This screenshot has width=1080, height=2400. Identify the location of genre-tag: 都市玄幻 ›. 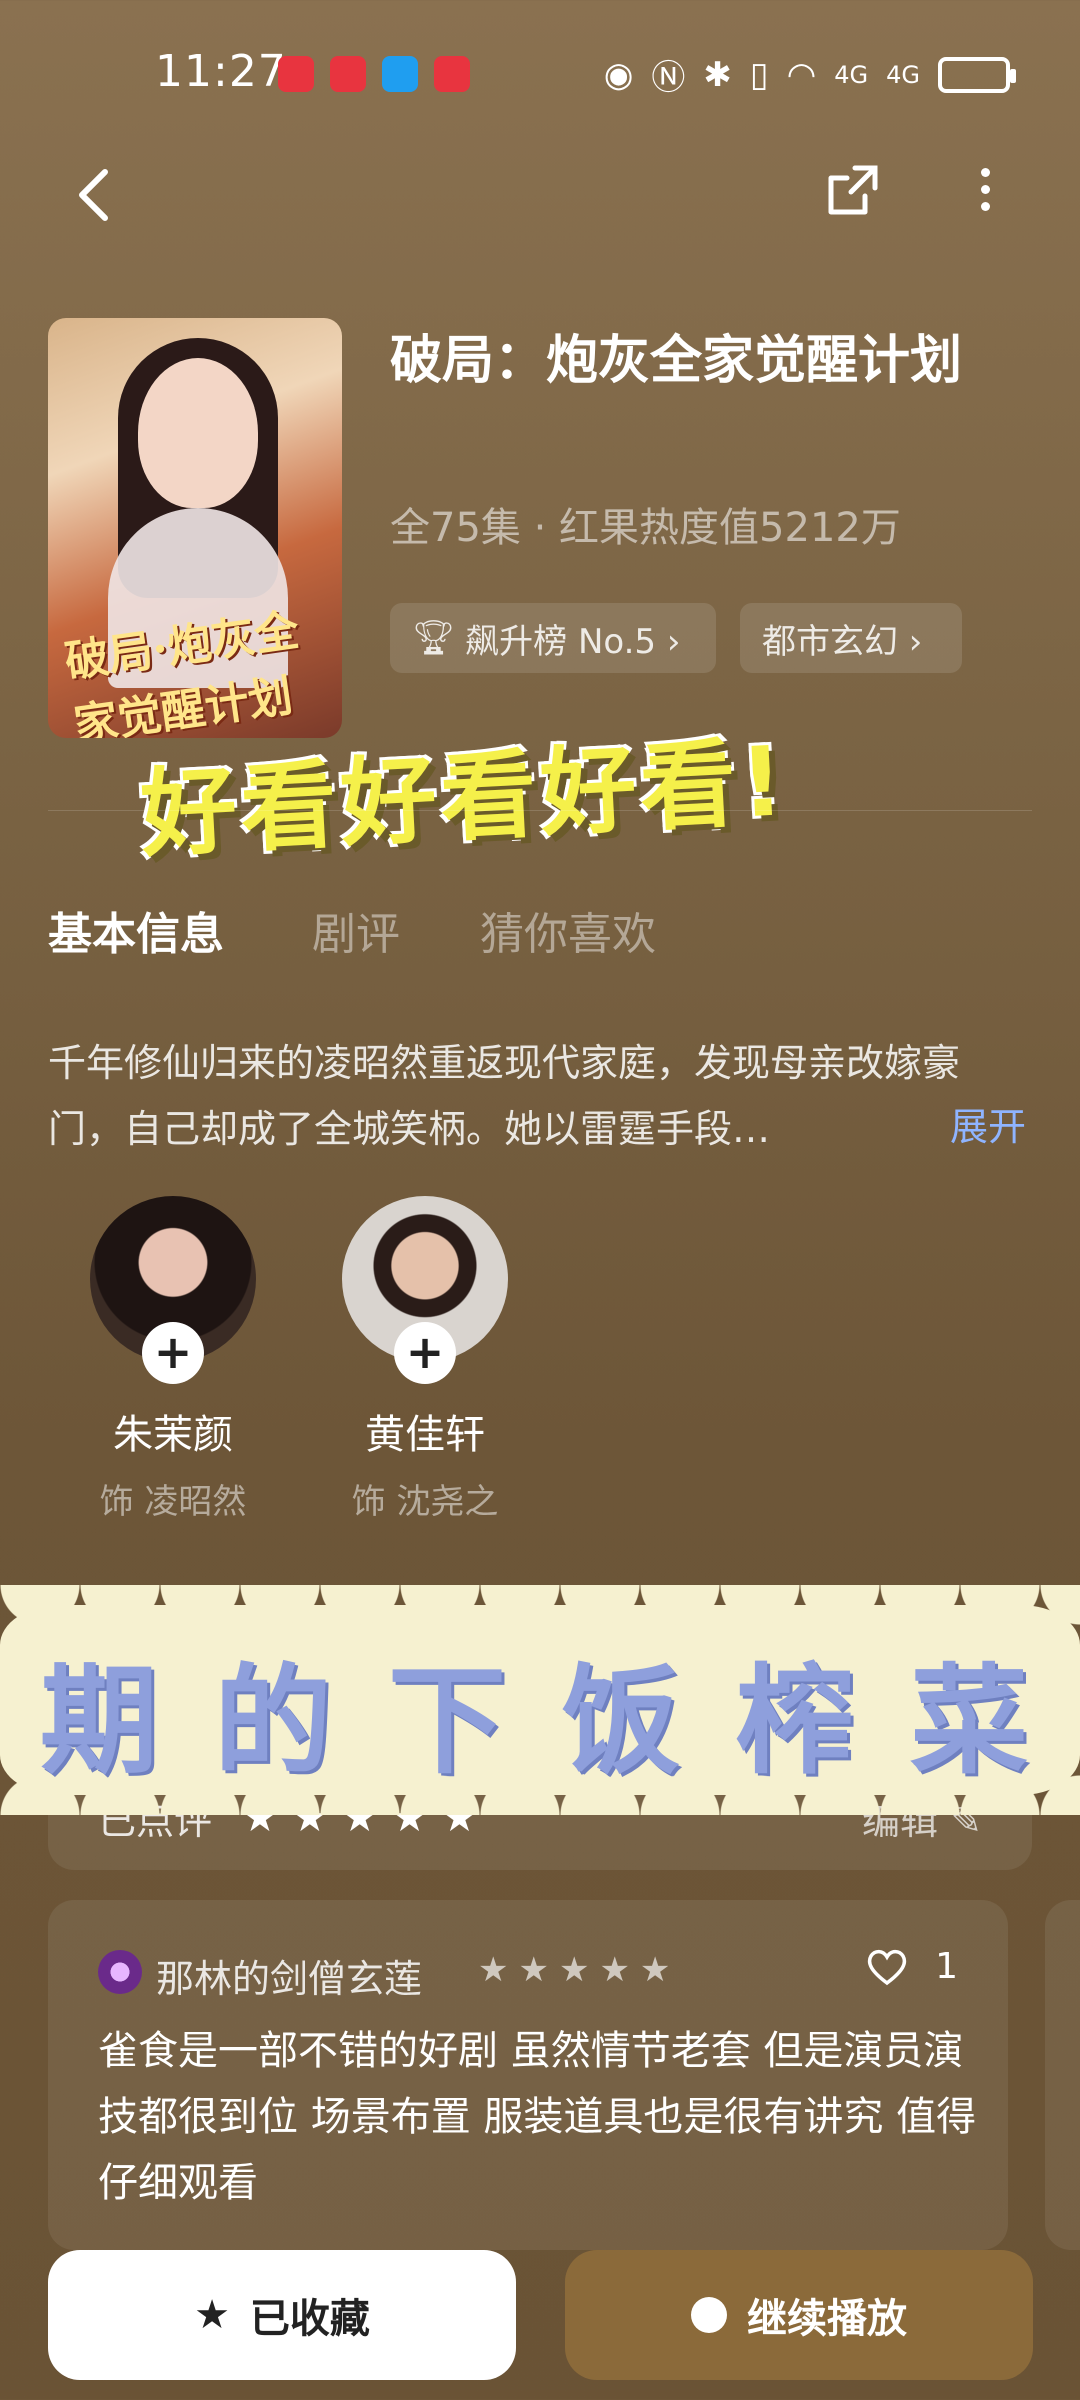
(851, 638).